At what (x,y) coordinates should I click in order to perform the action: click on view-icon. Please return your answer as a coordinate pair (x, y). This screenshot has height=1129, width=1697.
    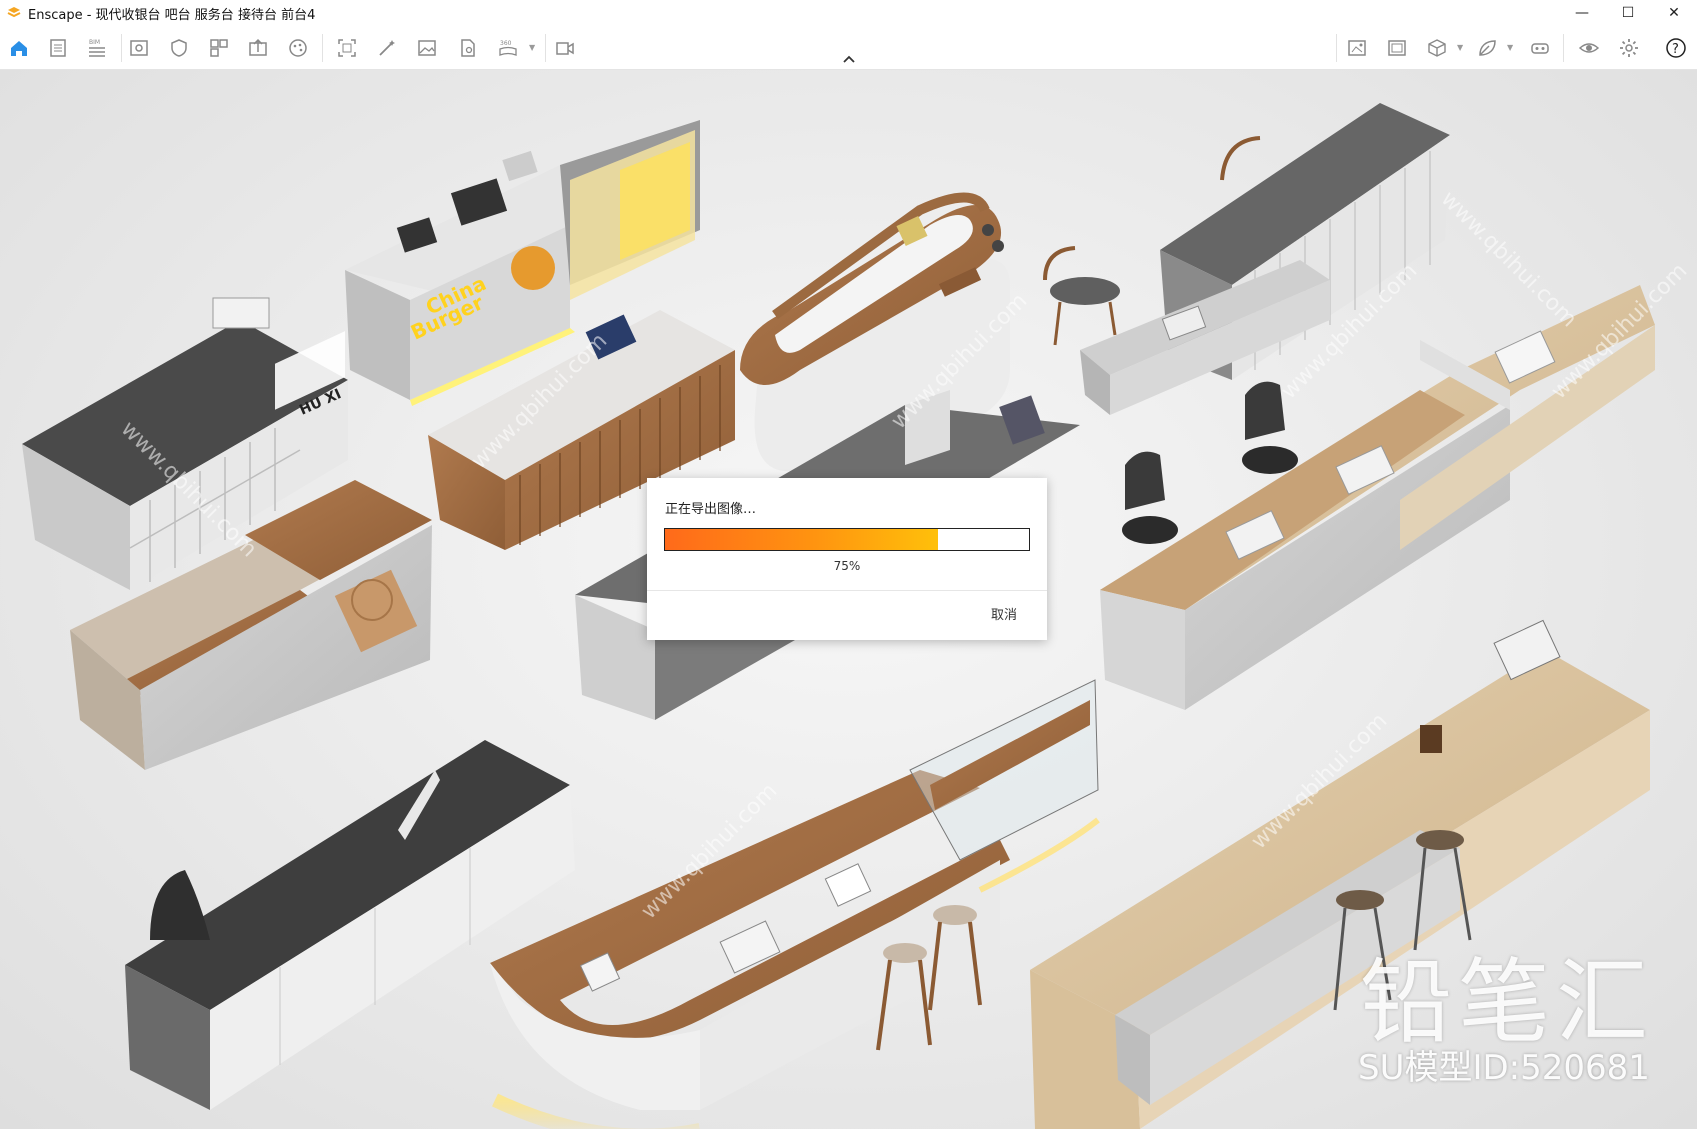
    Looking at the image, I should click on (139, 48).